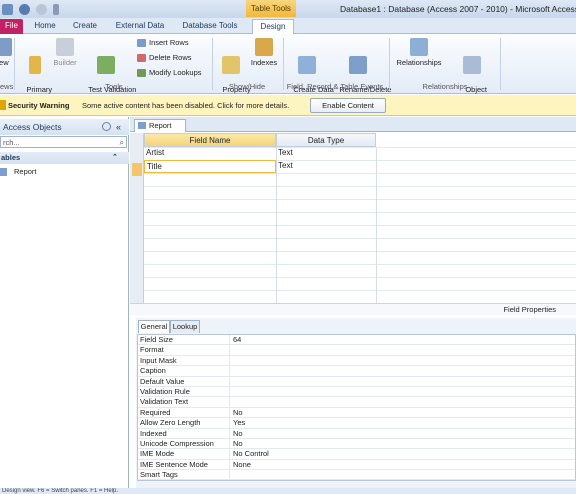 Image resolution: width=576 pixels, height=494 pixels. What do you see at coordinates (356, 340) in the screenshot?
I see `property-row: Field Size 64` at bounding box center [356, 340].